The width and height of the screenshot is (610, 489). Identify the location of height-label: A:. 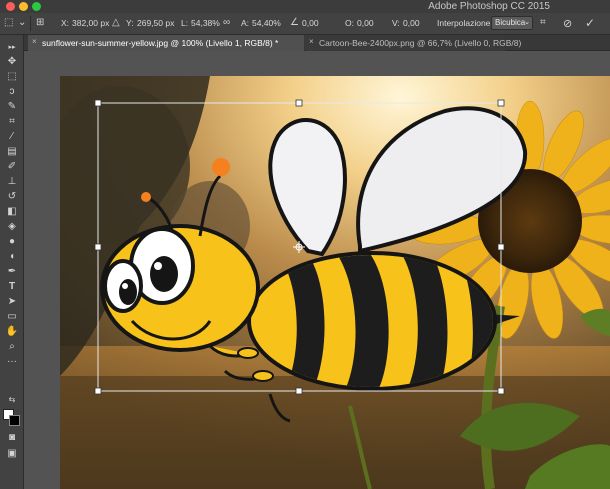
(245, 23).